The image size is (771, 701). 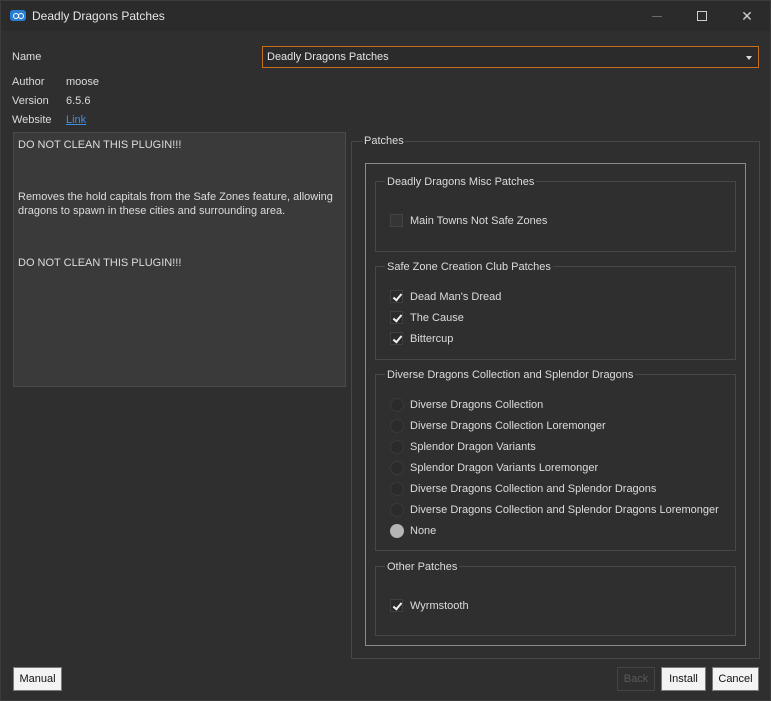 What do you see at coordinates (508, 426) in the screenshot?
I see `patch-label: Diverse Dragons Collection Loremonger` at bounding box center [508, 426].